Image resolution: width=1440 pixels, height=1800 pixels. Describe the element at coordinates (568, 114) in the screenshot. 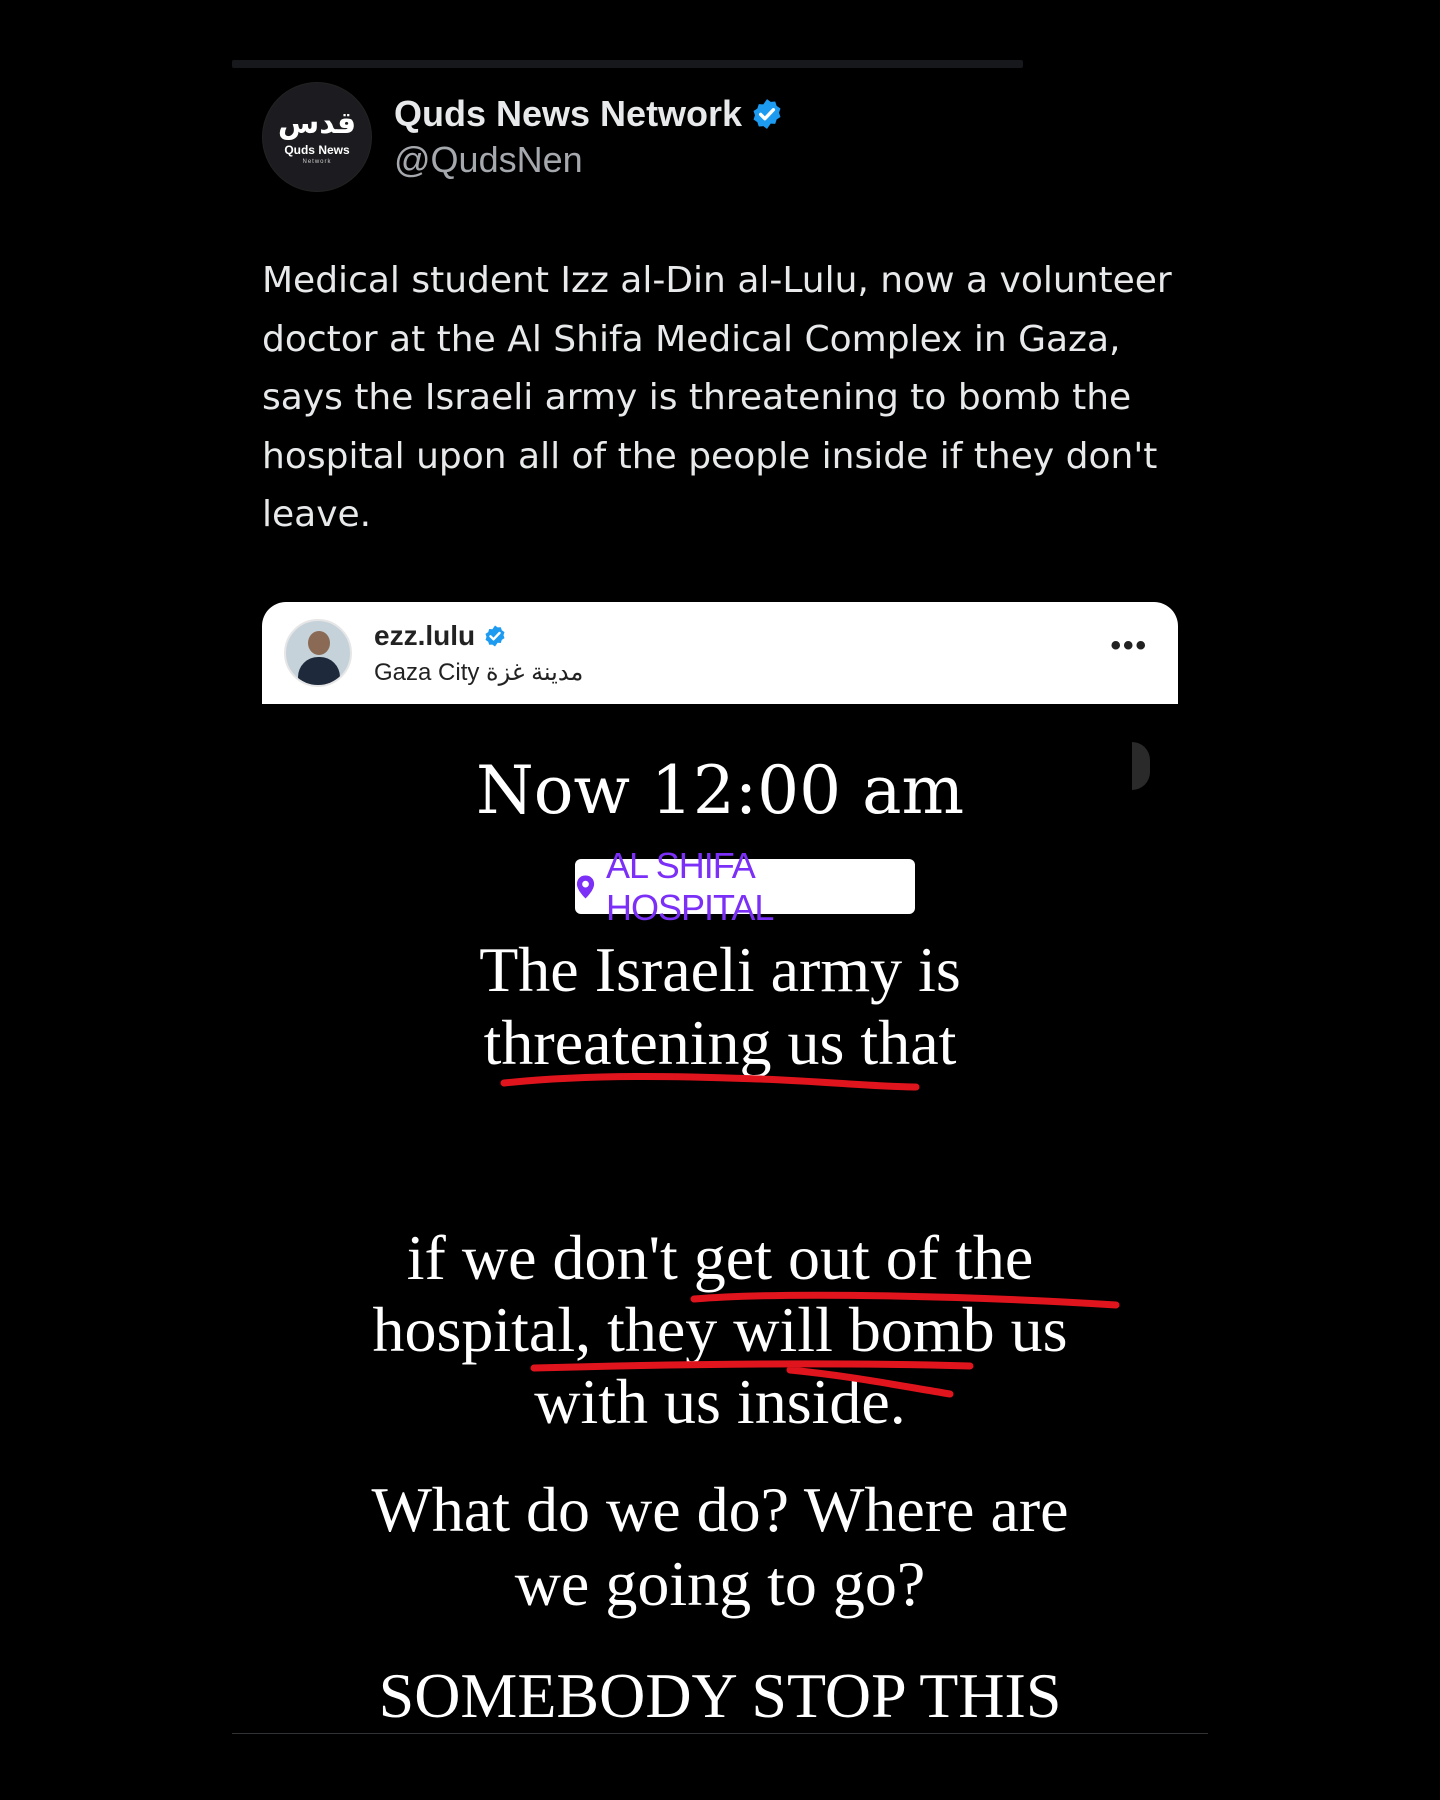

I see `display-name: Quds News Network` at that location.